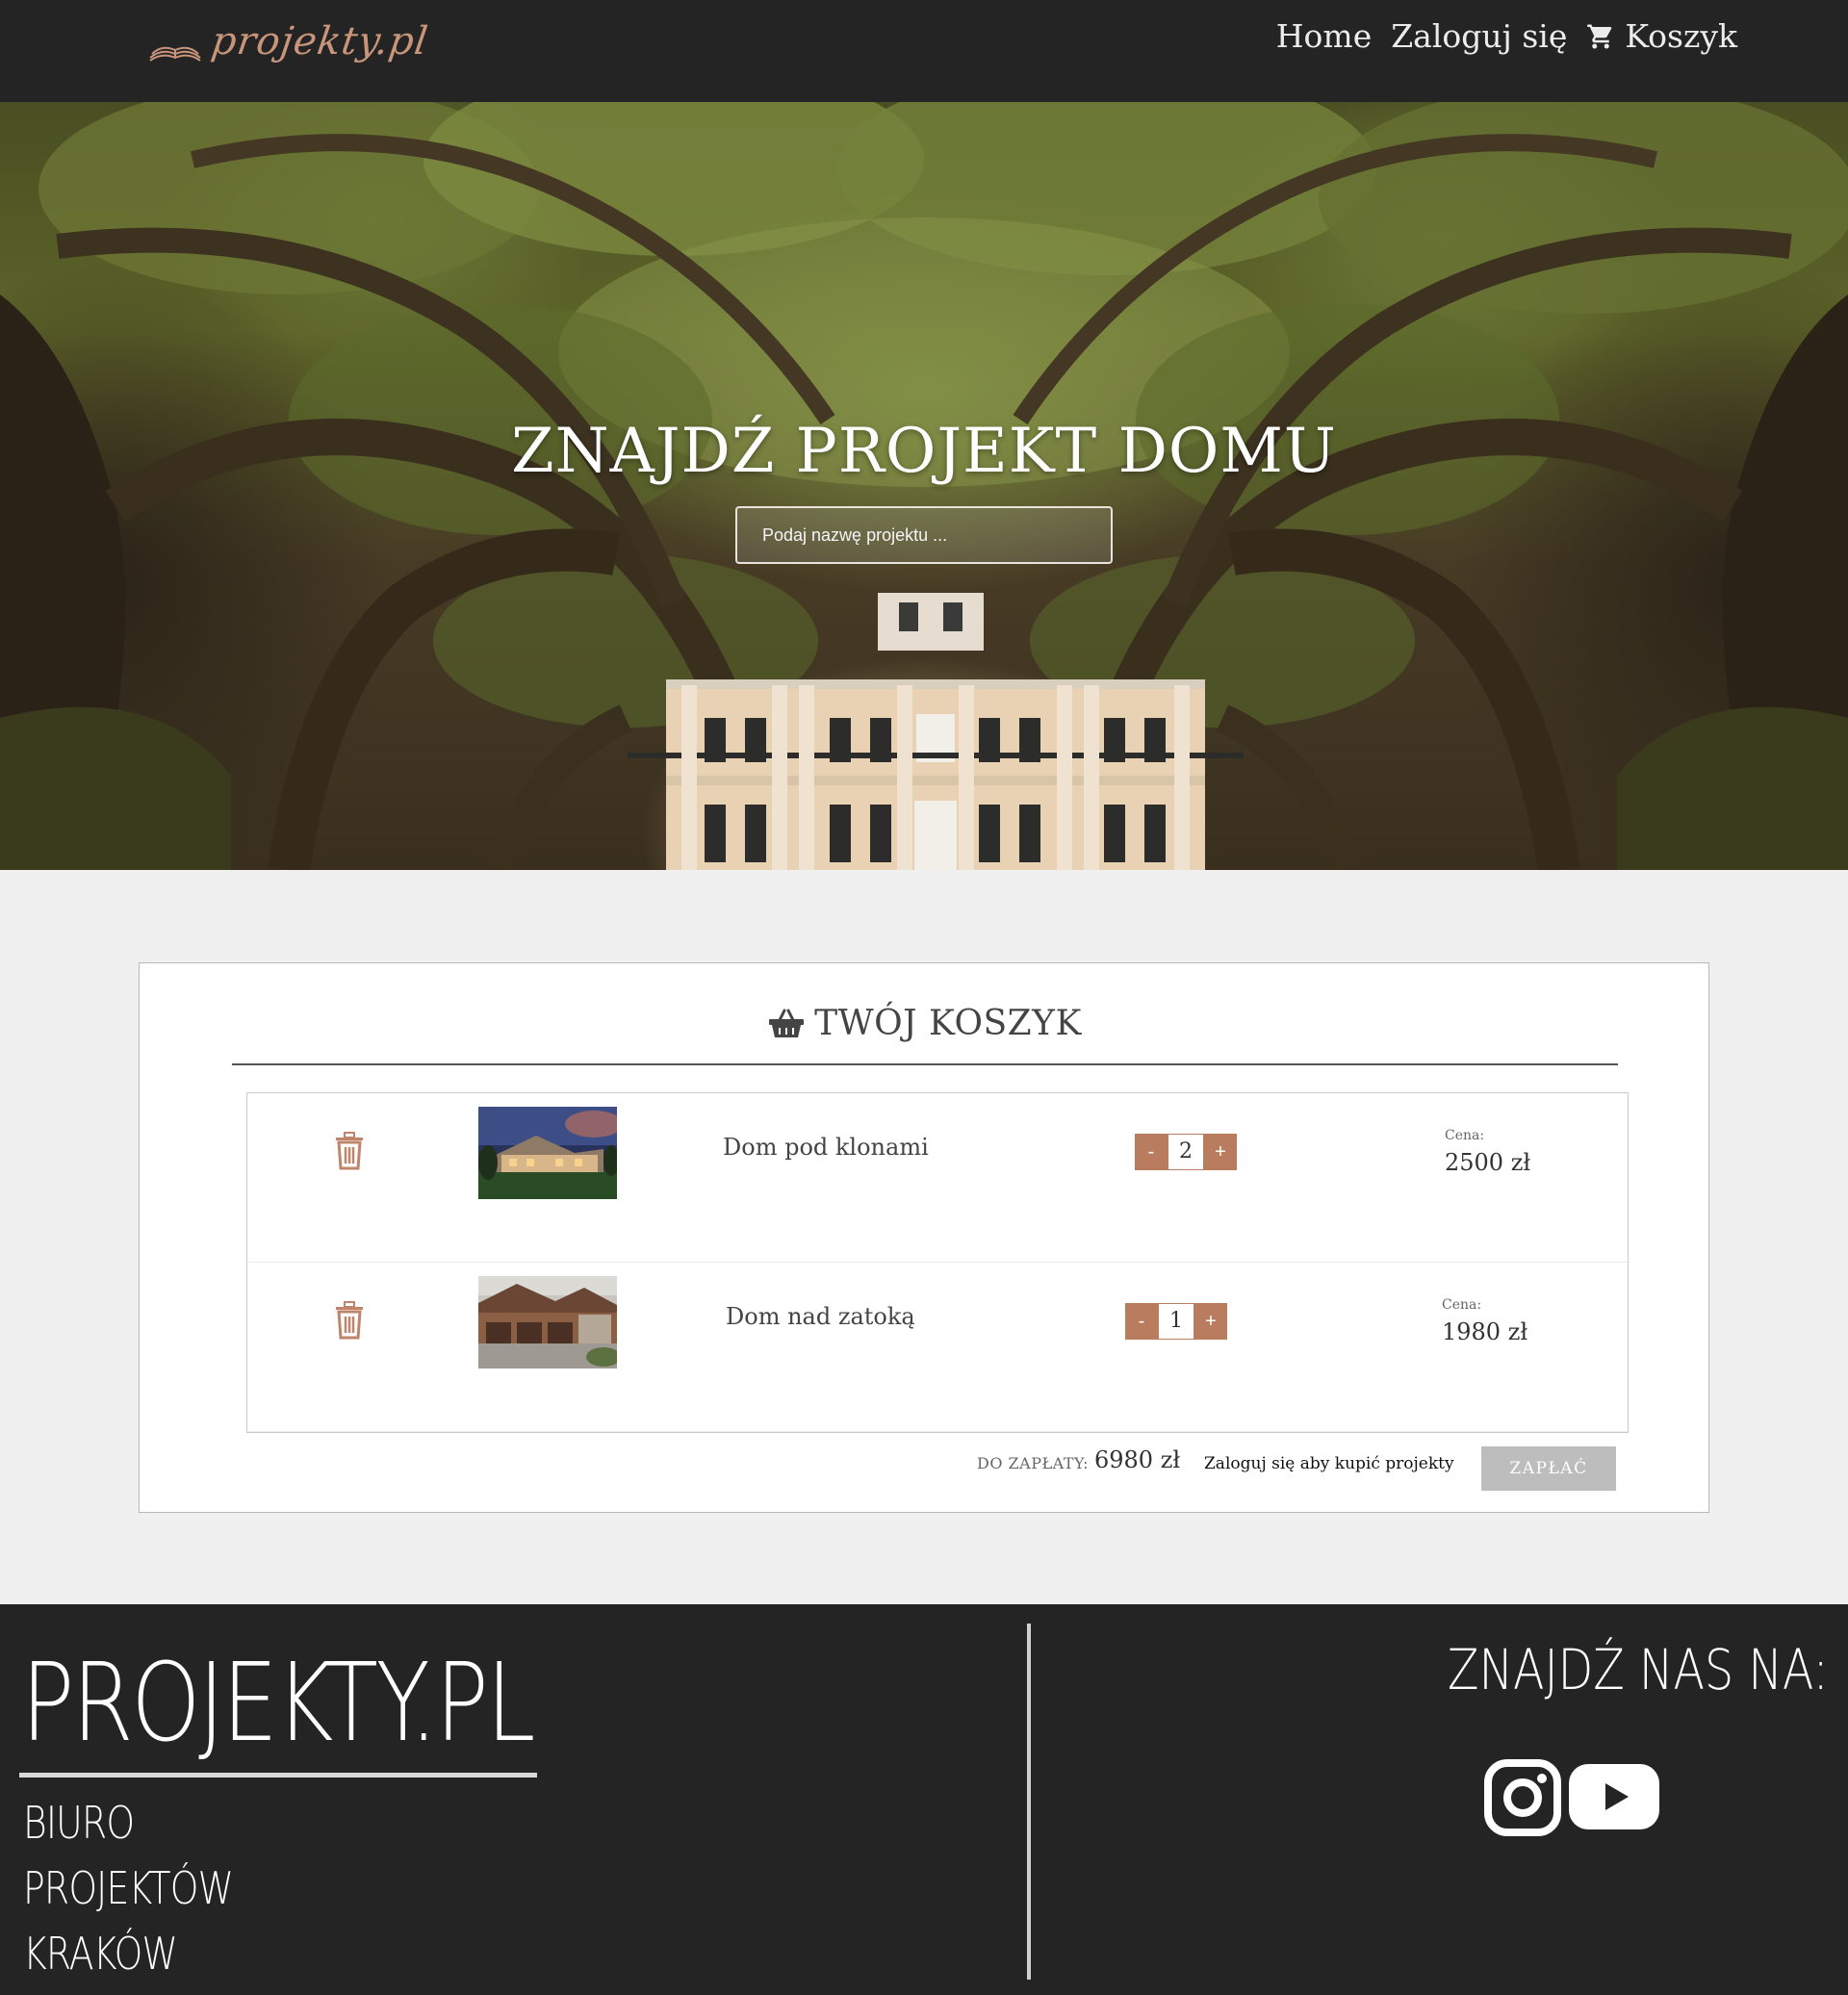  I want to click on cart-title-text: TWÓJ KOSZYK, so click(948, 1023).